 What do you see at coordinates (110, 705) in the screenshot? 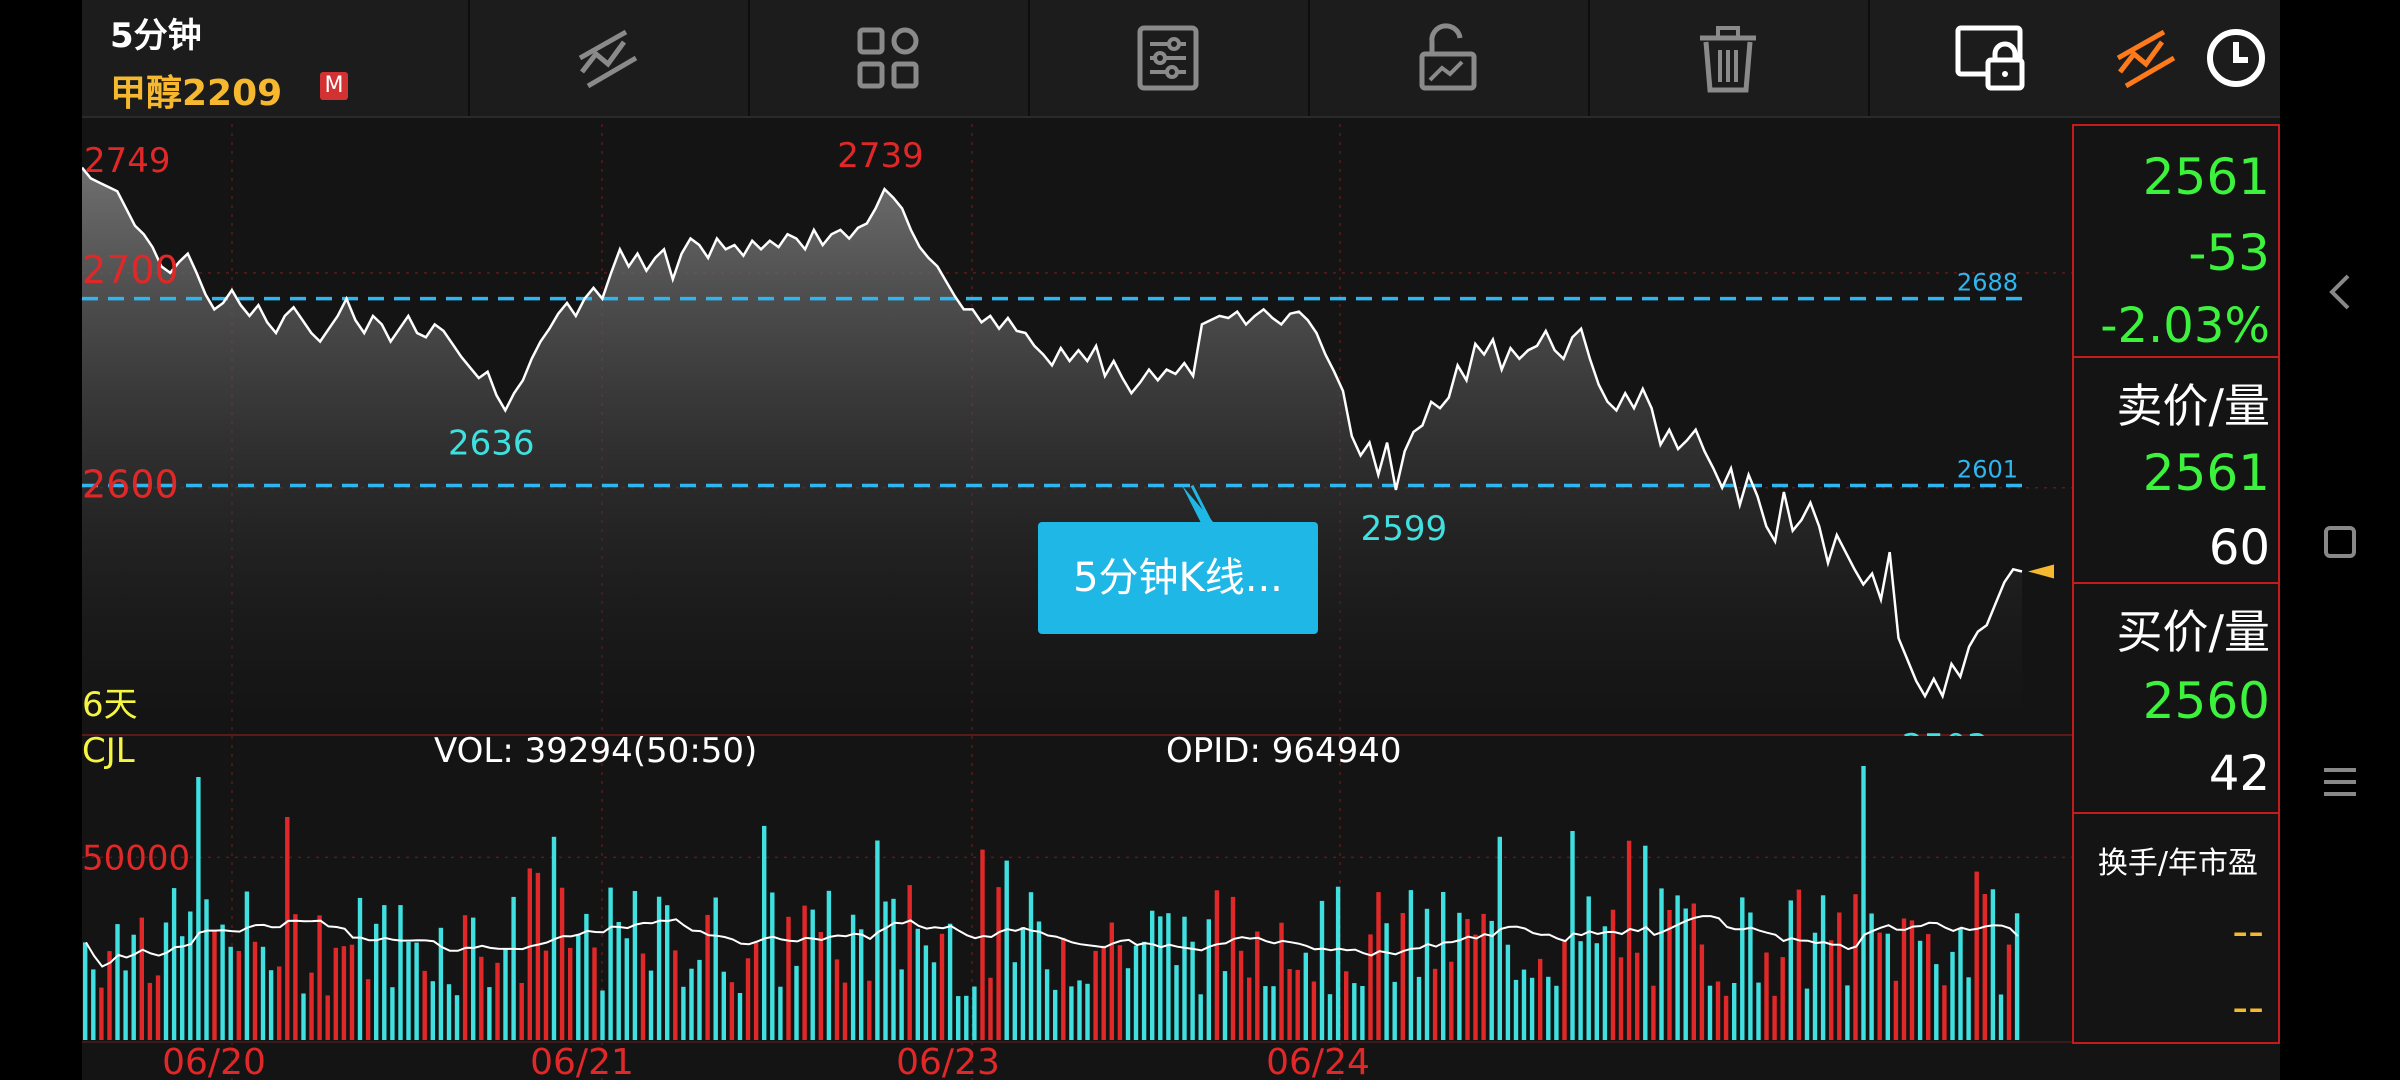
I see `range-label: 6天` at bounding box center [110, 705].